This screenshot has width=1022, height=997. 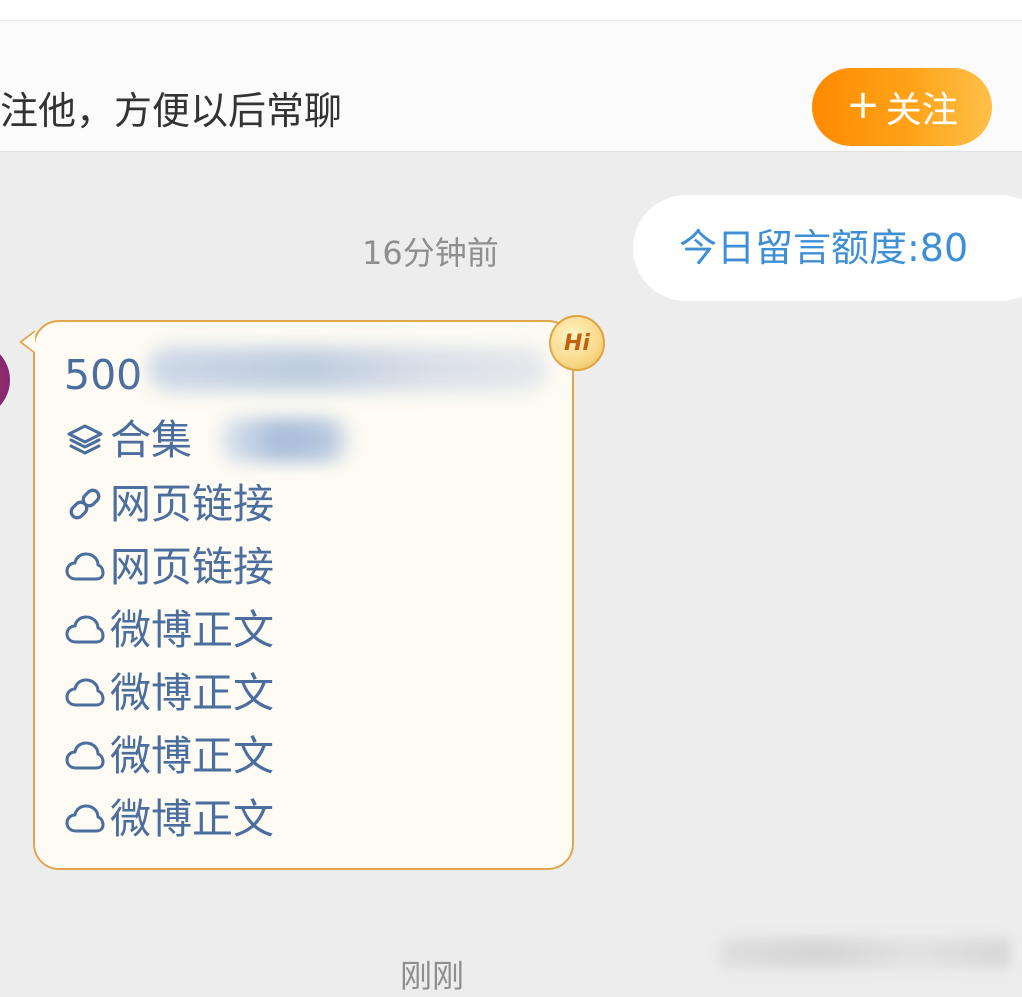 I want to click on message-item-link: 网页链接, so click(x=169, y=504).